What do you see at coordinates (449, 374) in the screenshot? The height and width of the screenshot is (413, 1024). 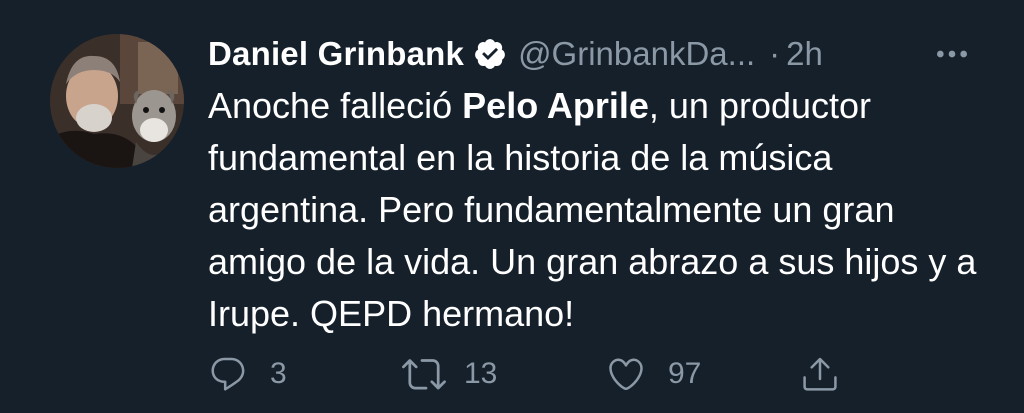 I see `retweet-button: 13` at bounding box center [449, 374].